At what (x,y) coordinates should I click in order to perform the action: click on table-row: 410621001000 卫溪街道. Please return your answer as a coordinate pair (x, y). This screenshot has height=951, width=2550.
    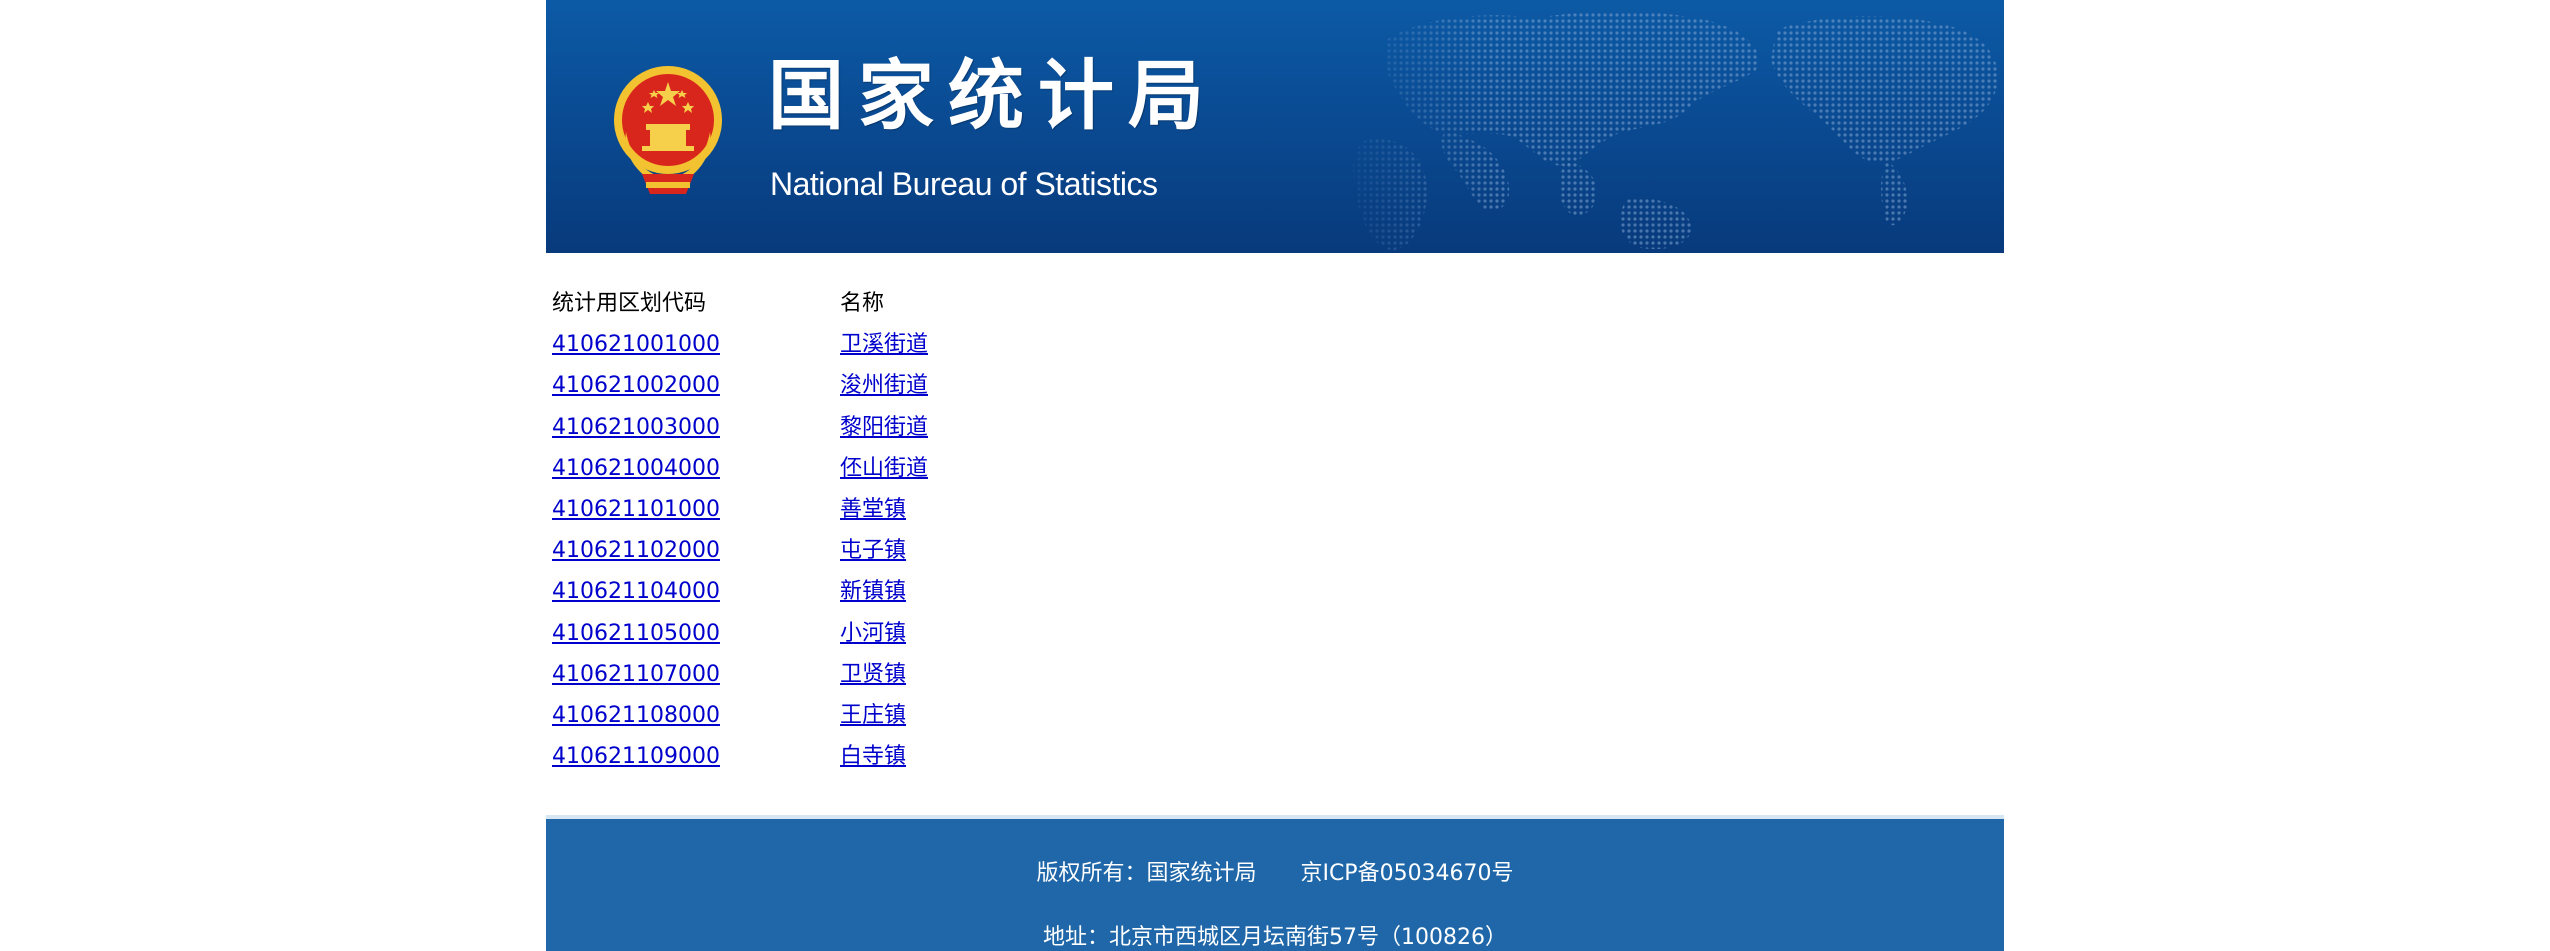
    Looking at the image, I should click on (902, 344).